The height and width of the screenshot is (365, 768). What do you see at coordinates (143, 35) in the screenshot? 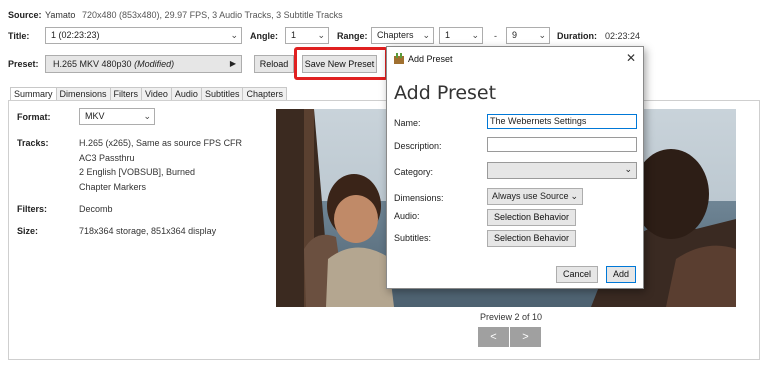
I see `title-dropdown: 1 (02:23:23) ⌄` at bounding box center [143, 35].